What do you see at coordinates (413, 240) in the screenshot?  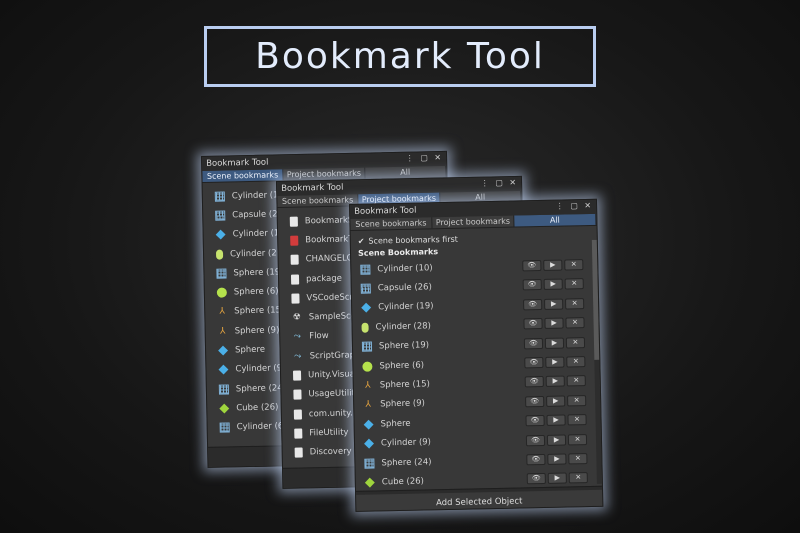 I see `toggle-label: Scene bookmarks first` at bounding box center [413, 240].